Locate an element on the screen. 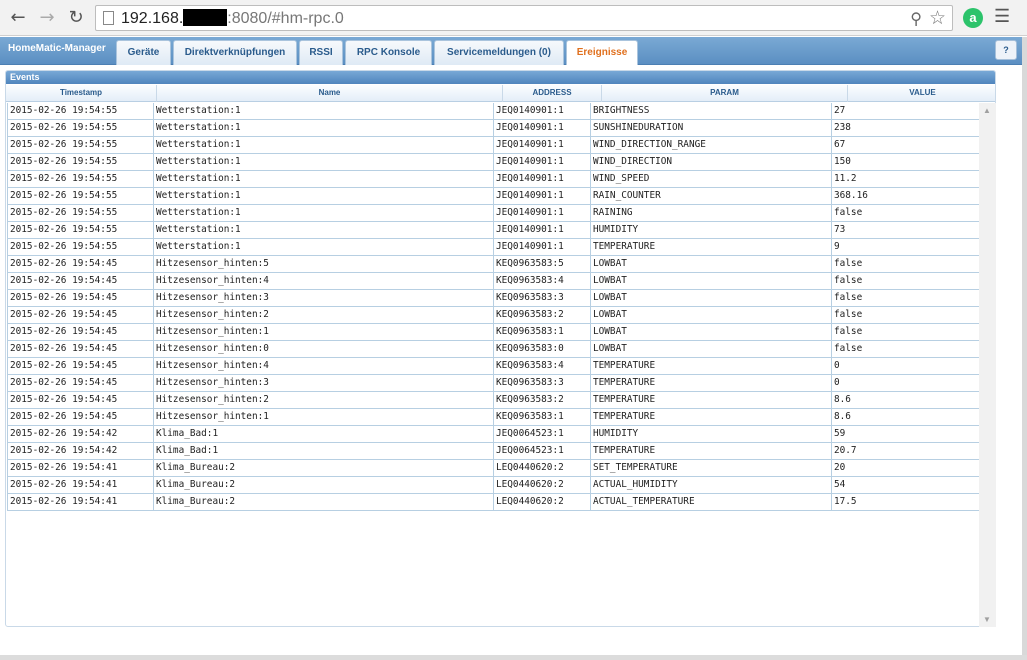 The height and width of the screenshot is (660, 1027). cell-param: HUMIDITY is located at coordinates (711, 434).